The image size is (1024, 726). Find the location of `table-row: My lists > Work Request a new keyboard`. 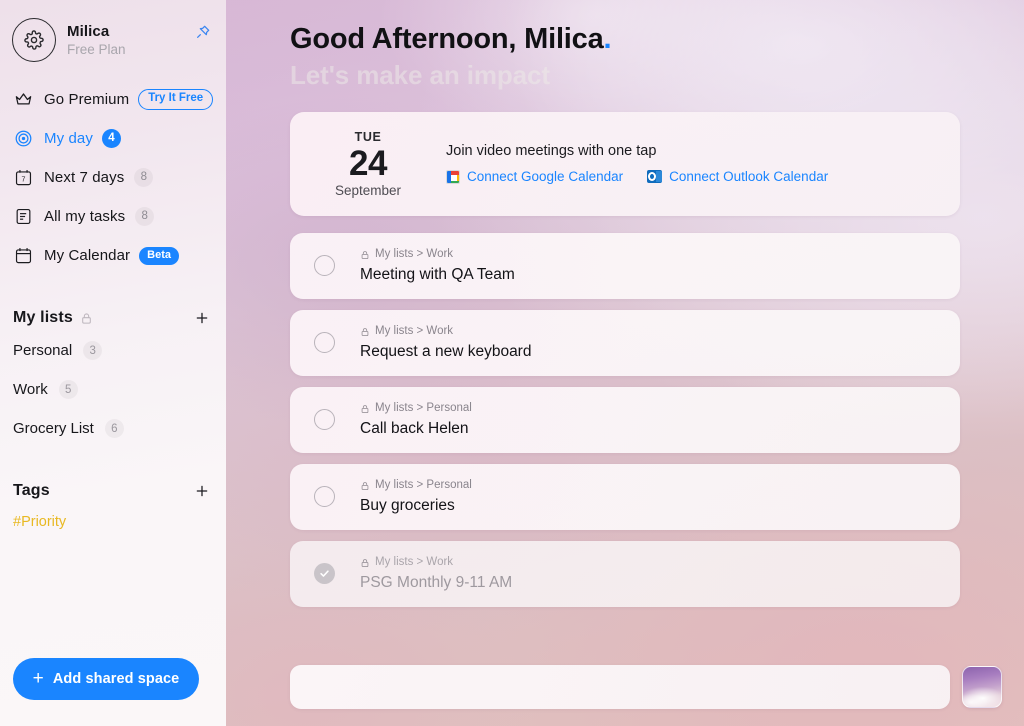

table-row: My lists > Work Request a new keyboard is located at coordinates (625, 342).